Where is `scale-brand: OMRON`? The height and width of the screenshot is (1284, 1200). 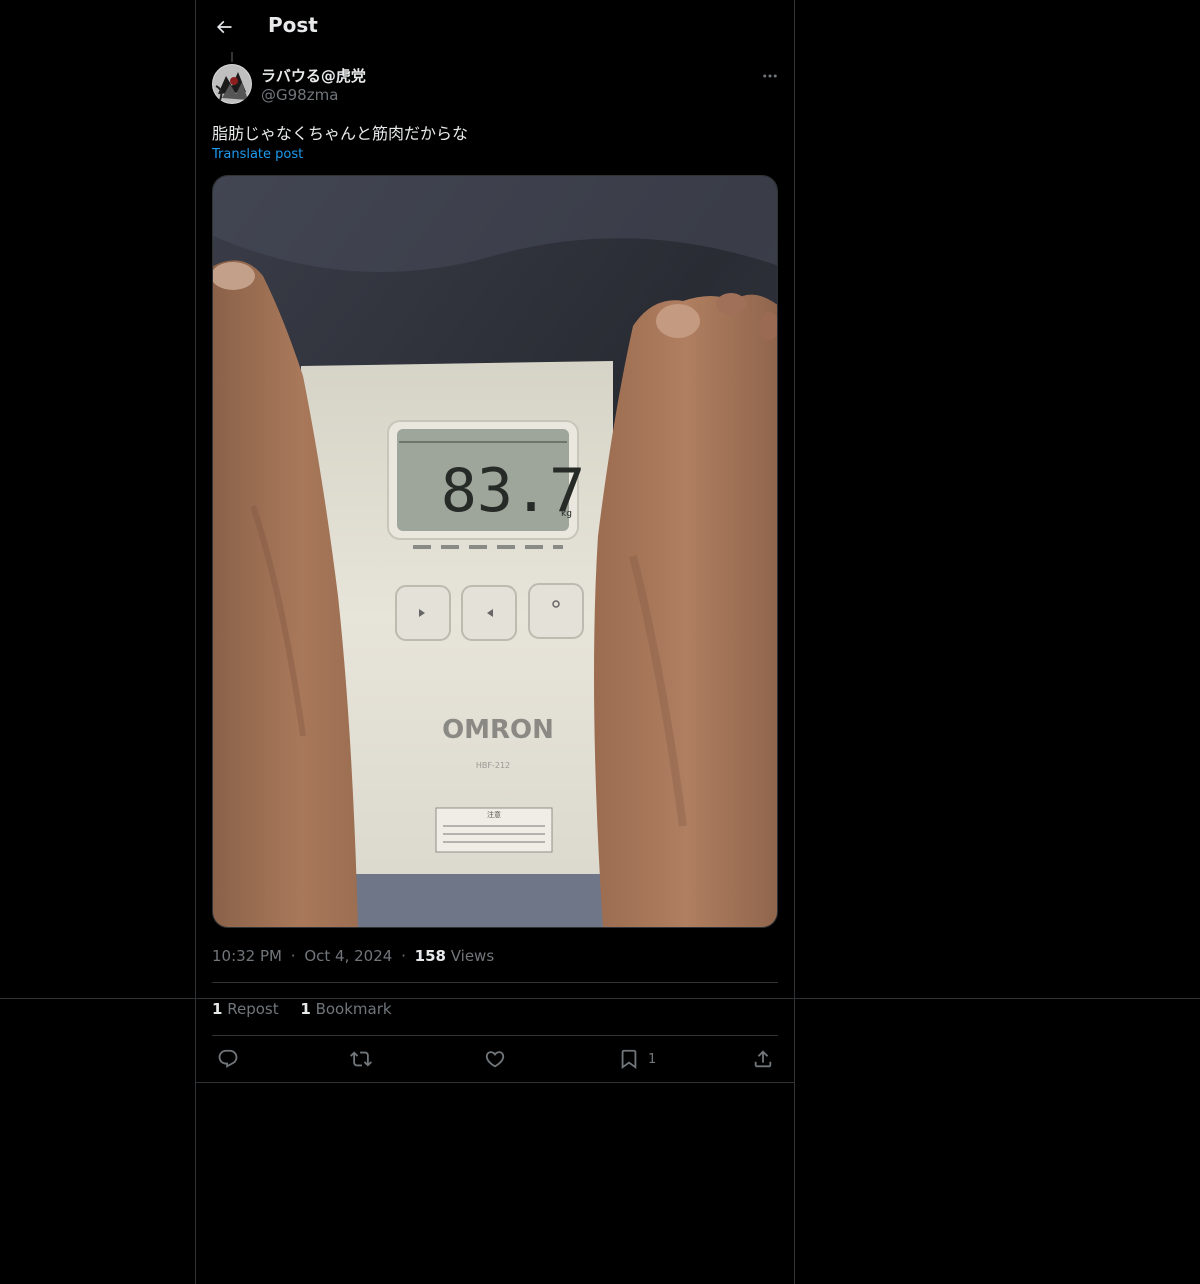 scale-brand: OMRON is located at coordinates (498, 730).